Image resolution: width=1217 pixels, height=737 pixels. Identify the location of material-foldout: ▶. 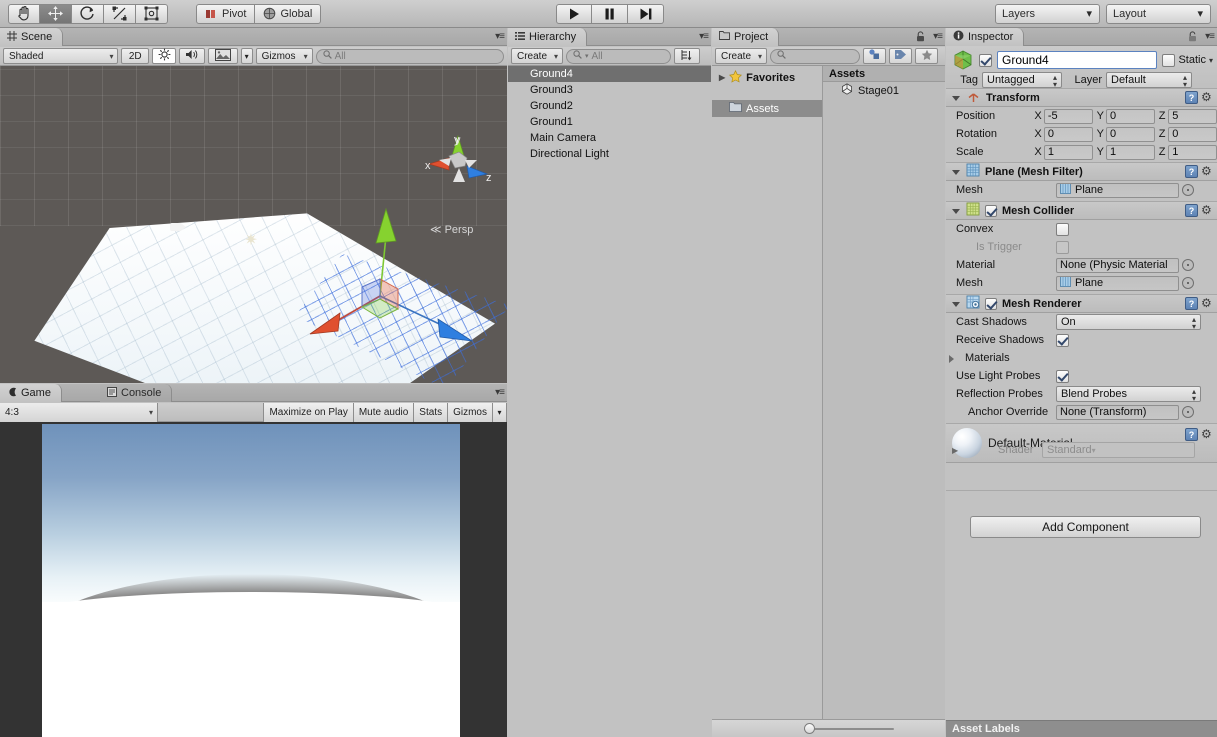
(955, 450).